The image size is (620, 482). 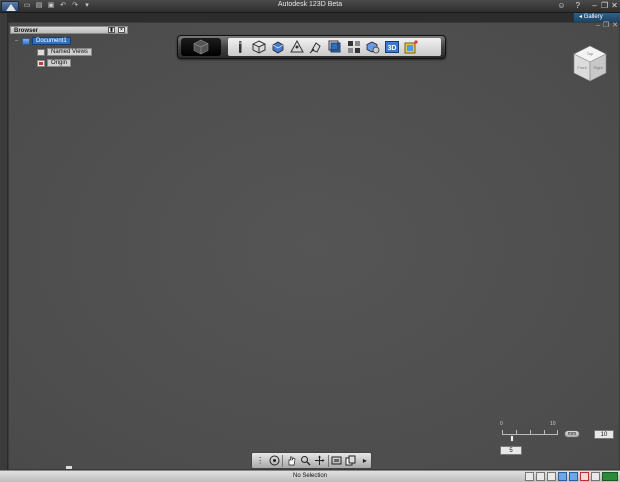 What do you see at coordinates (614, 6) in the screenshot?
I see `close-button: ✕` at bounding box center [614, 6].